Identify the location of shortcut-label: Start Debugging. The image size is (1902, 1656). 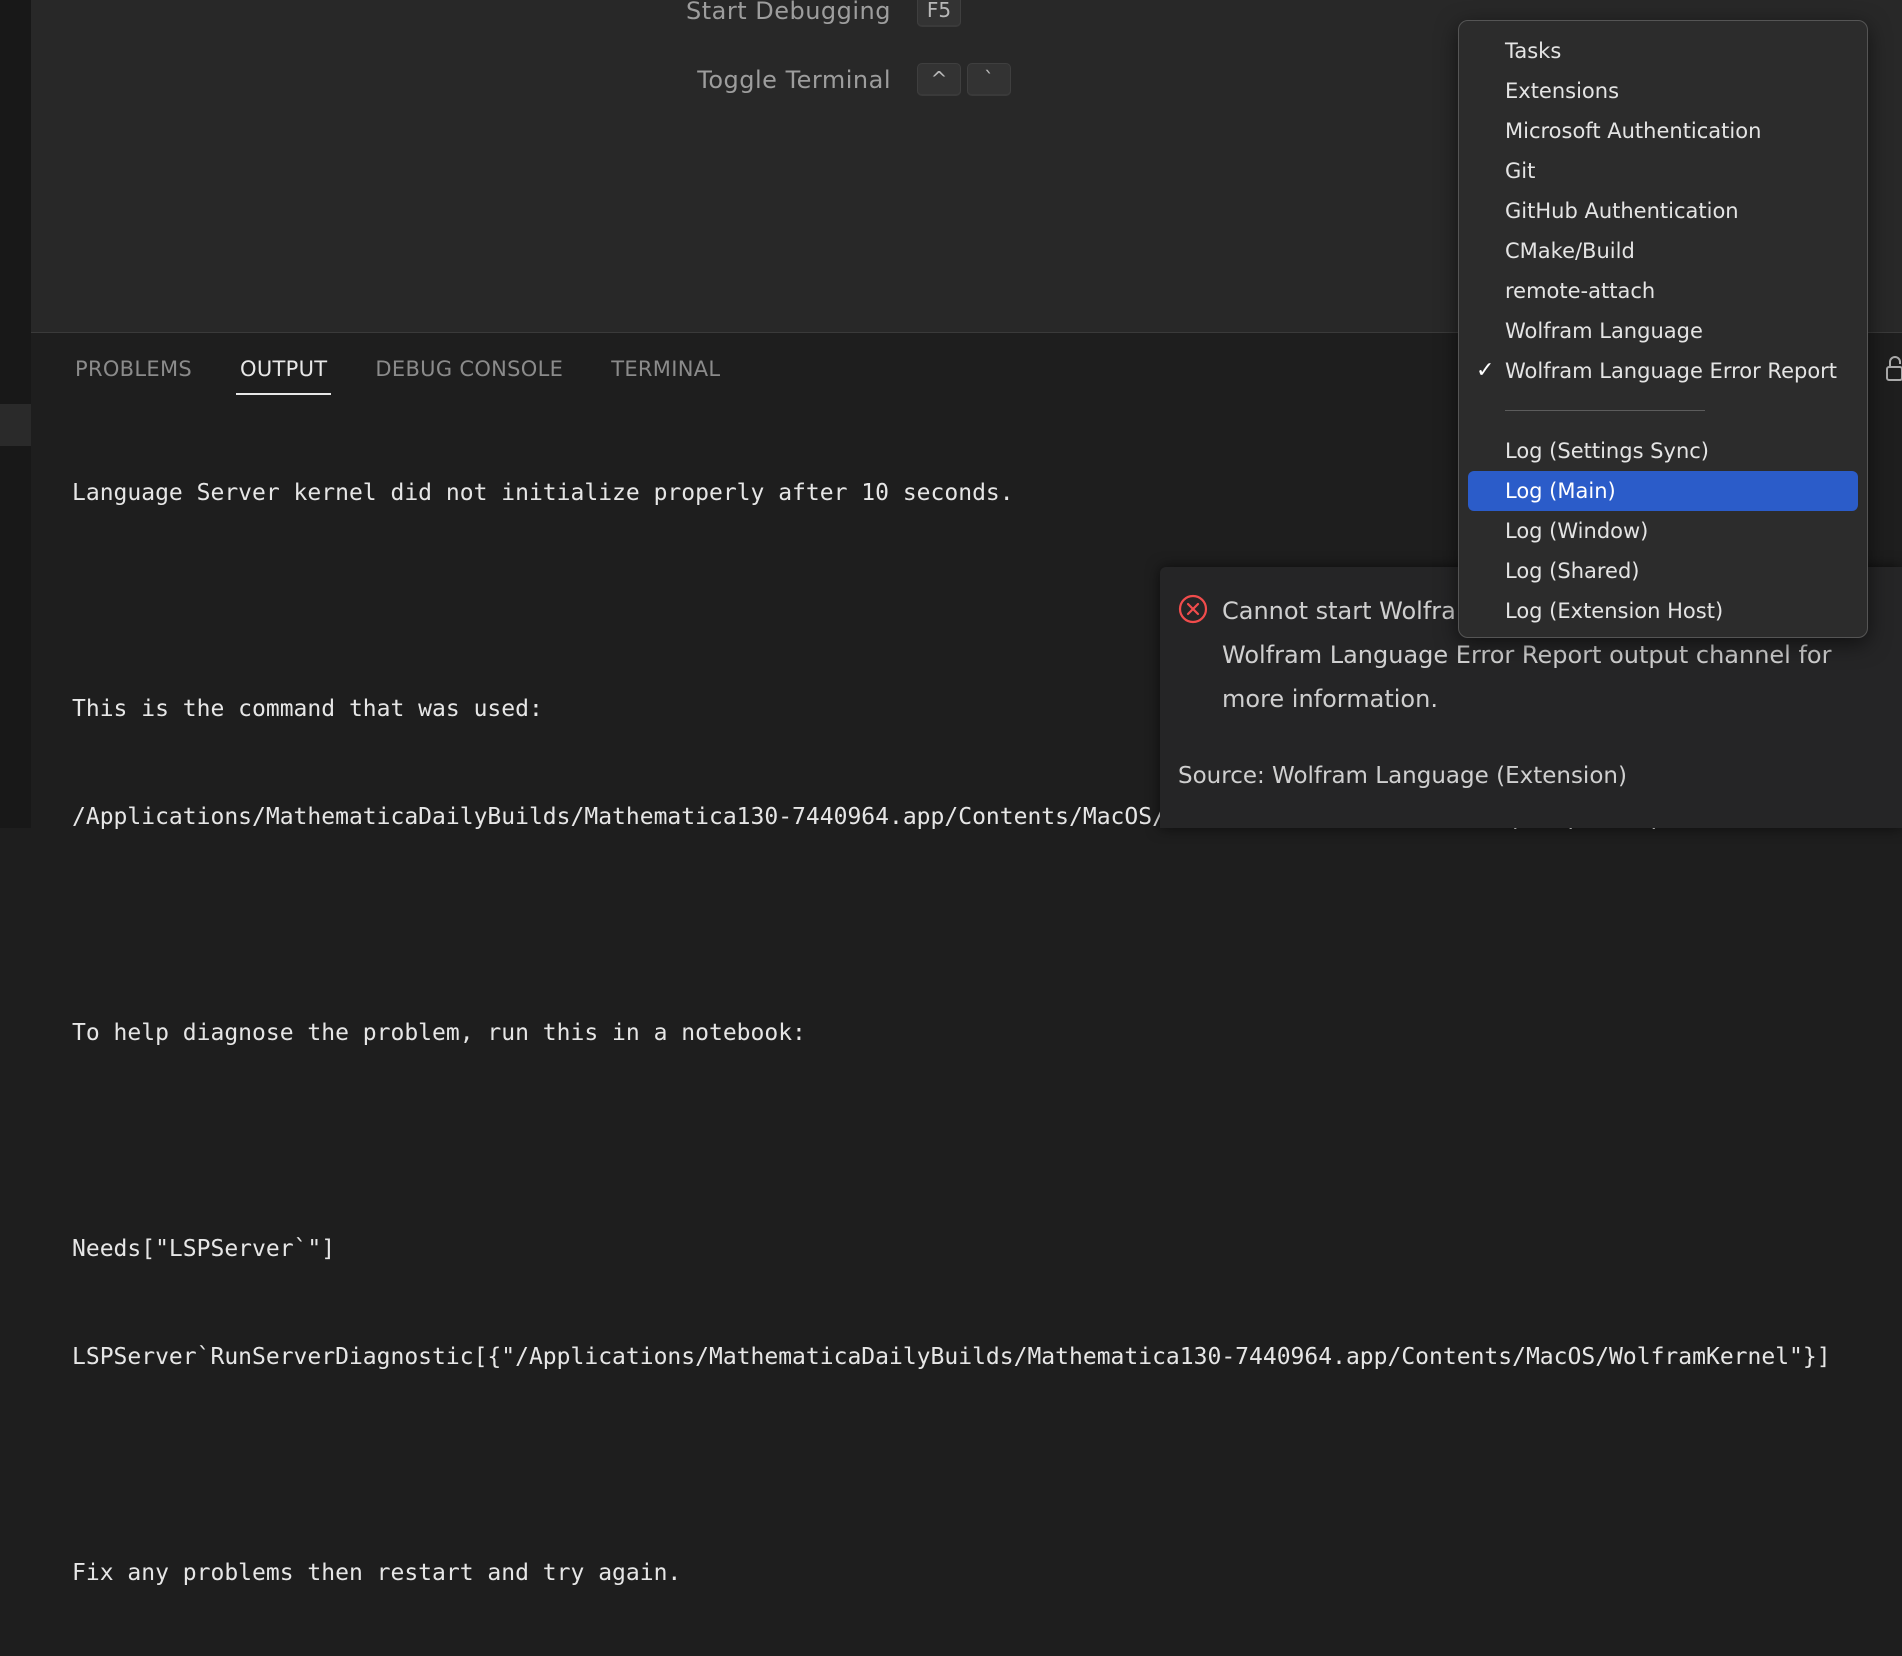
(771, 12).